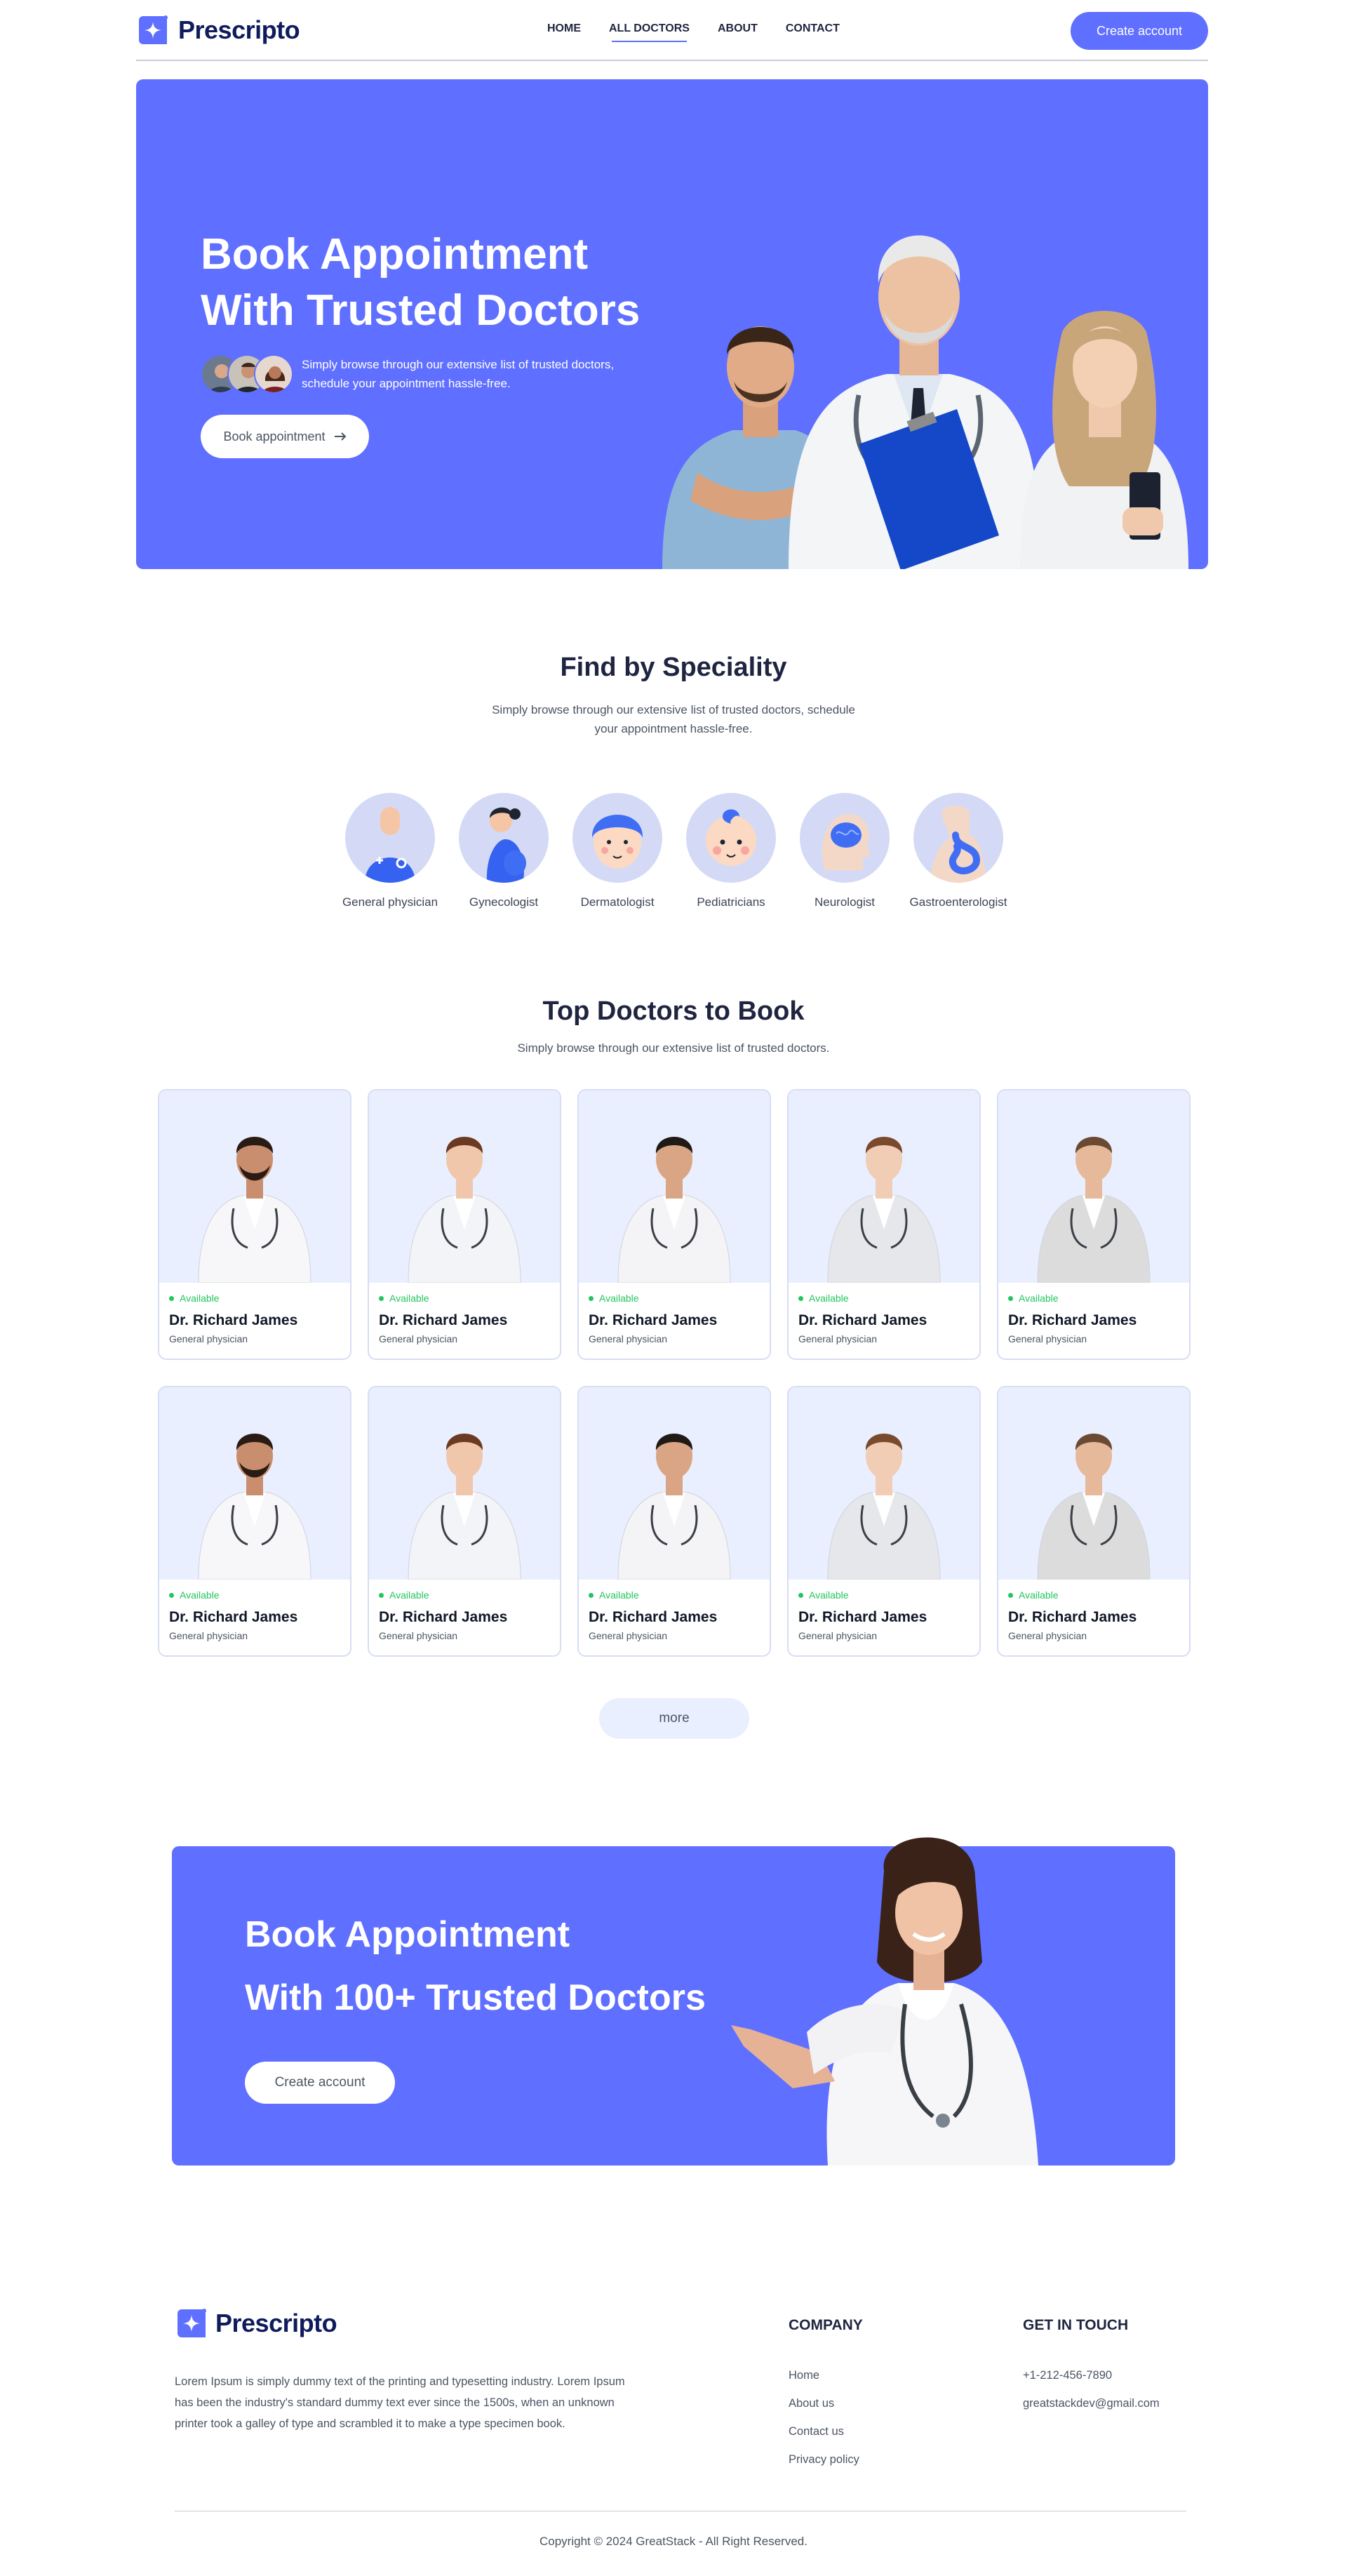 The width and height of the screenshot is (1347, 2576). I want to click on hero-title-line-1: Book Appointment, so click(395, 254).